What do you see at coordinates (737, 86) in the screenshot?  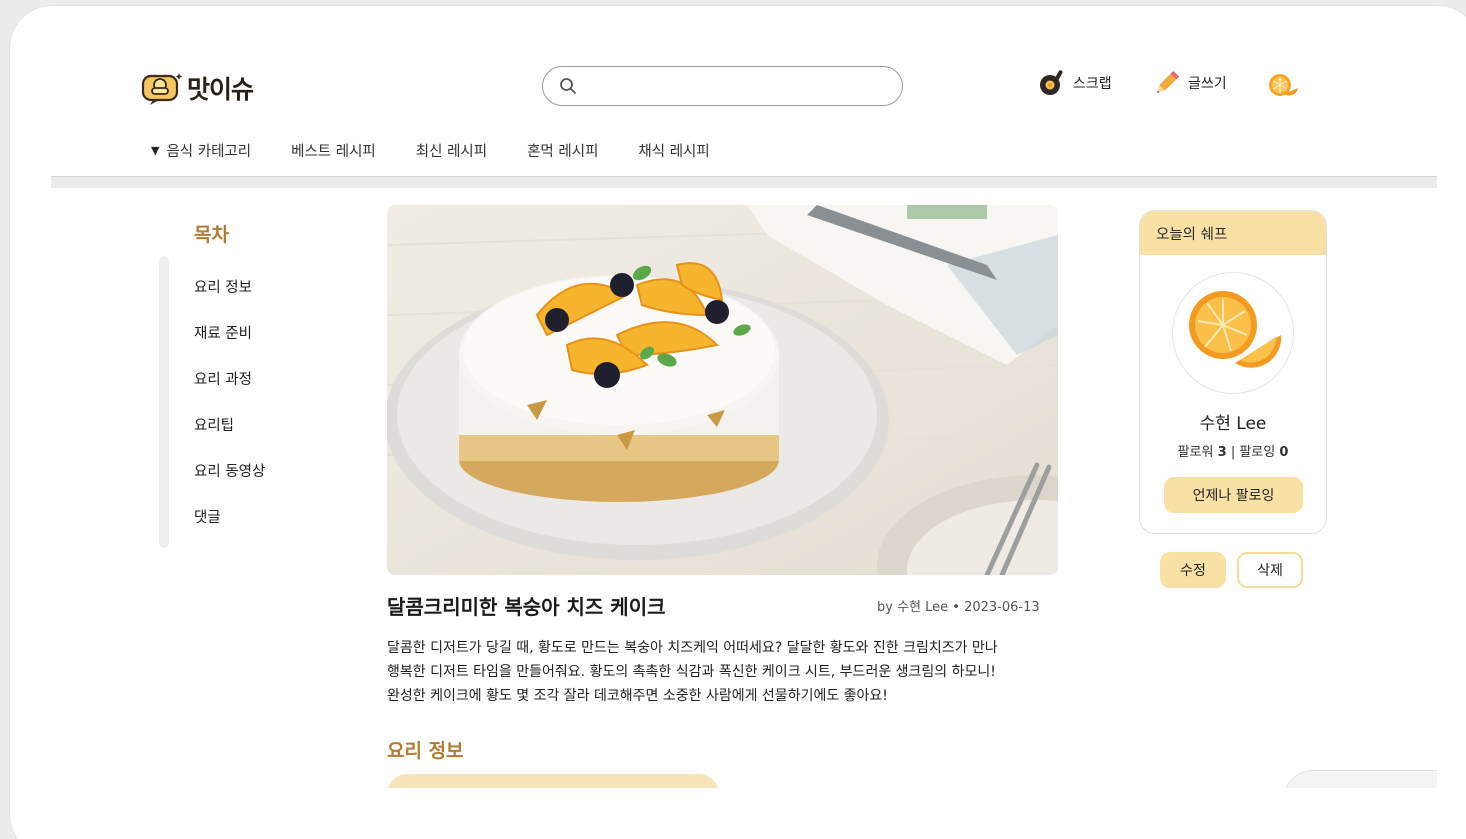 I see `search-input` at bounding box center [737, 86].